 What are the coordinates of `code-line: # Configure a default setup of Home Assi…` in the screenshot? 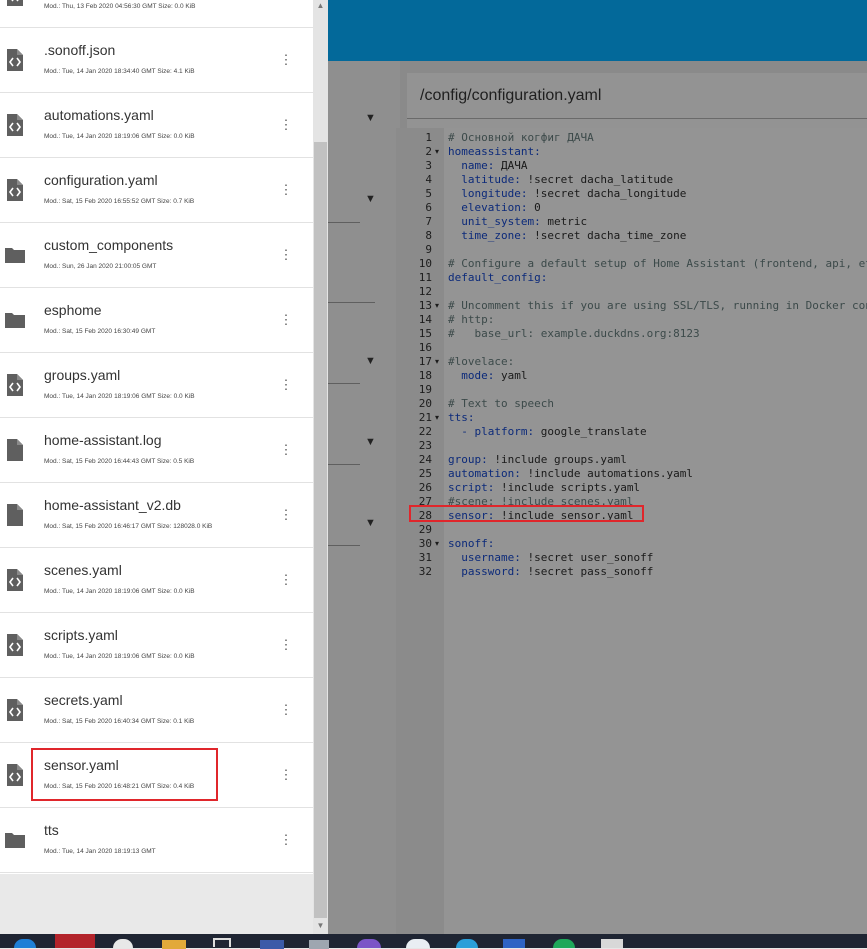 It's located at (657, 264).